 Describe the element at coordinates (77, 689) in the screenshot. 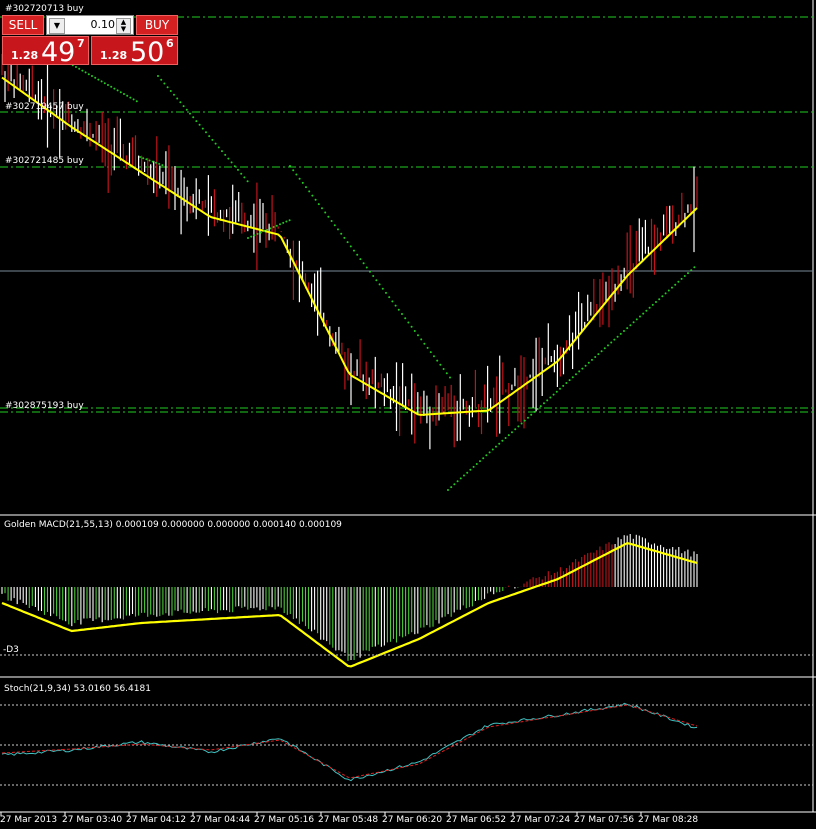

I see `stoch-indicator-label: Stoch(21,9,34) 53.0160 56.4181` at that location.